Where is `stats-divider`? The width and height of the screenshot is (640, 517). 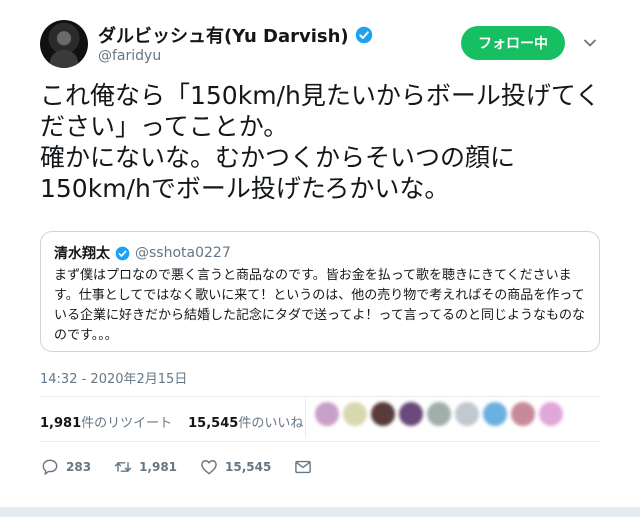
stats-divider is located at coordinates (305, 418).